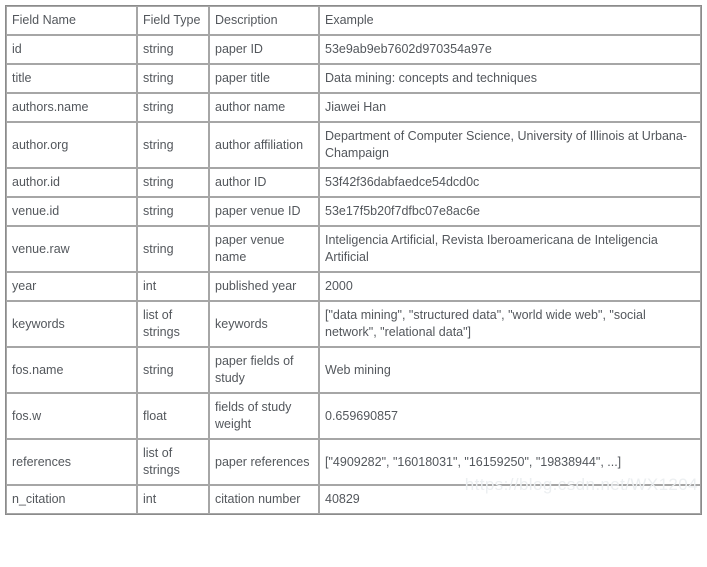 The width and height of the screenshot is (707, 567). I want to click on cell-description: author affiliation, so click(264, 145).